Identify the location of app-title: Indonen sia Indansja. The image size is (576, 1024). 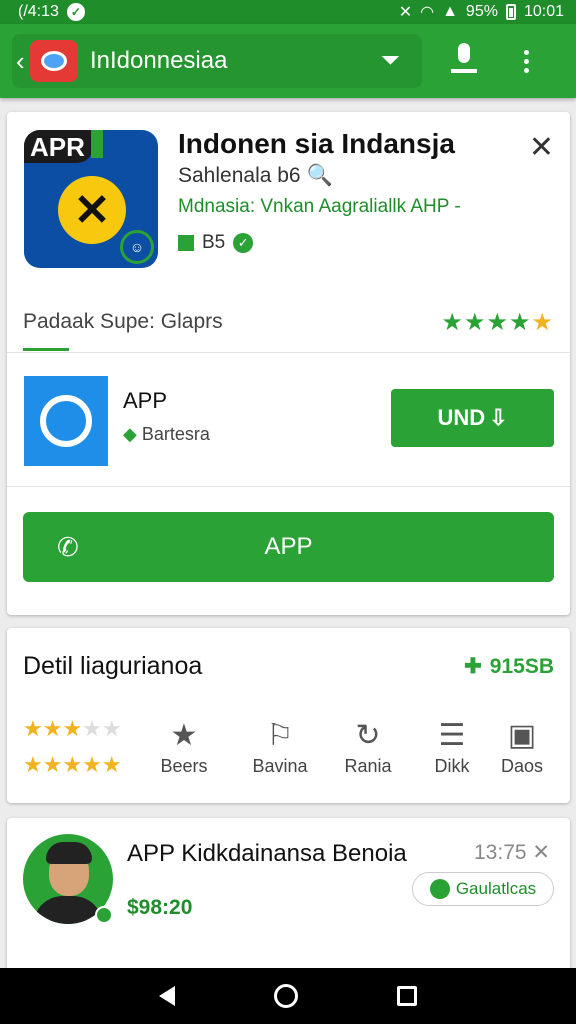
(316, 143).